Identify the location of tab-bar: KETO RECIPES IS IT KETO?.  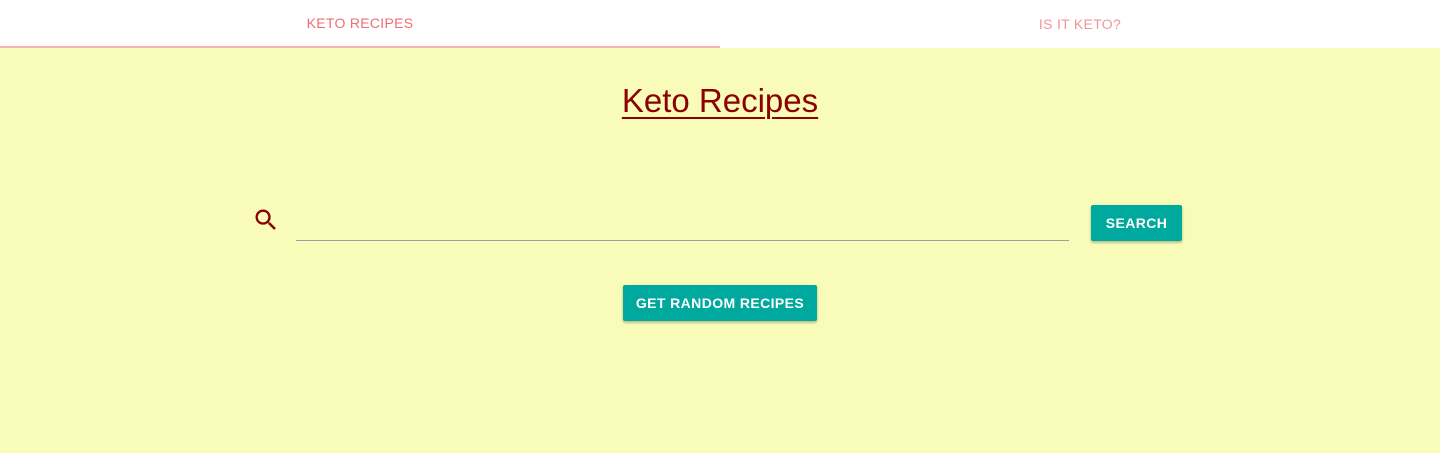
(720, 24).